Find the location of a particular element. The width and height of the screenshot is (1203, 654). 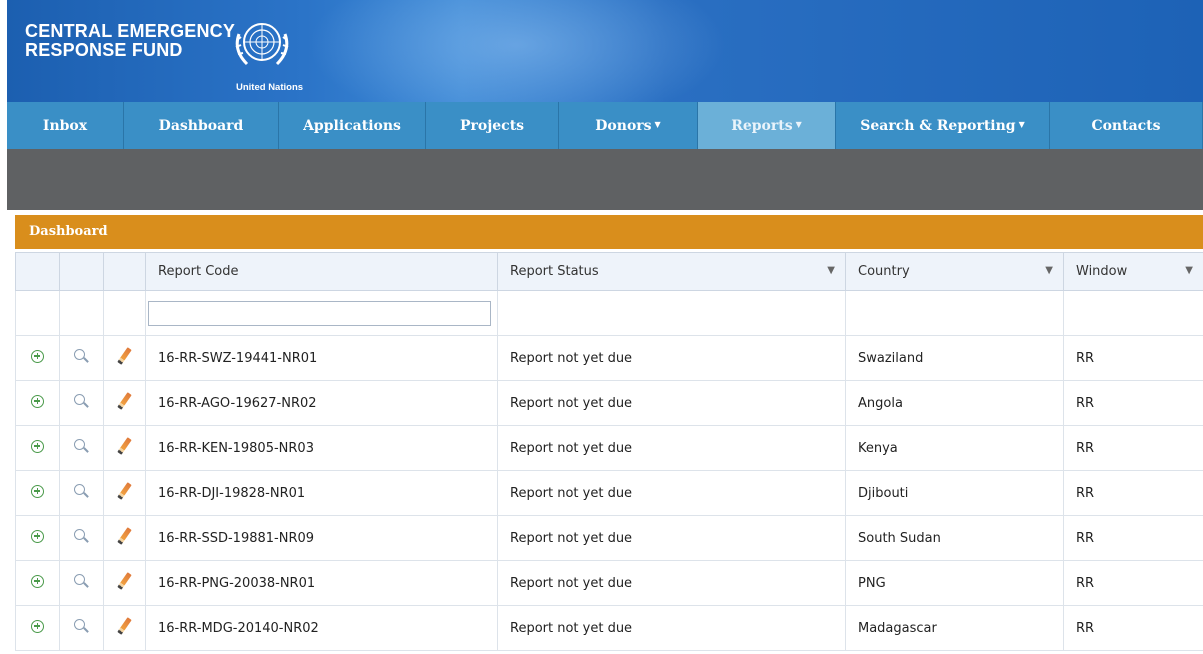

cell-country: Swaziland is located at coordinates (954, 358).